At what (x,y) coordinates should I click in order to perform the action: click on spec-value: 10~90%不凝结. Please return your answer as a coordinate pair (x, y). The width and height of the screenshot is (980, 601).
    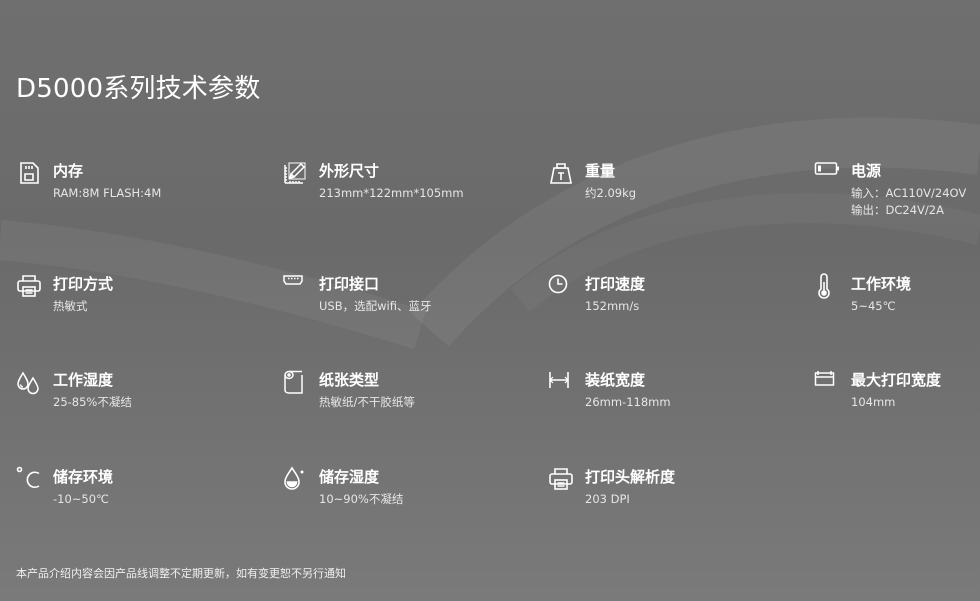
    Looking at the image, I should click on (361, 499).